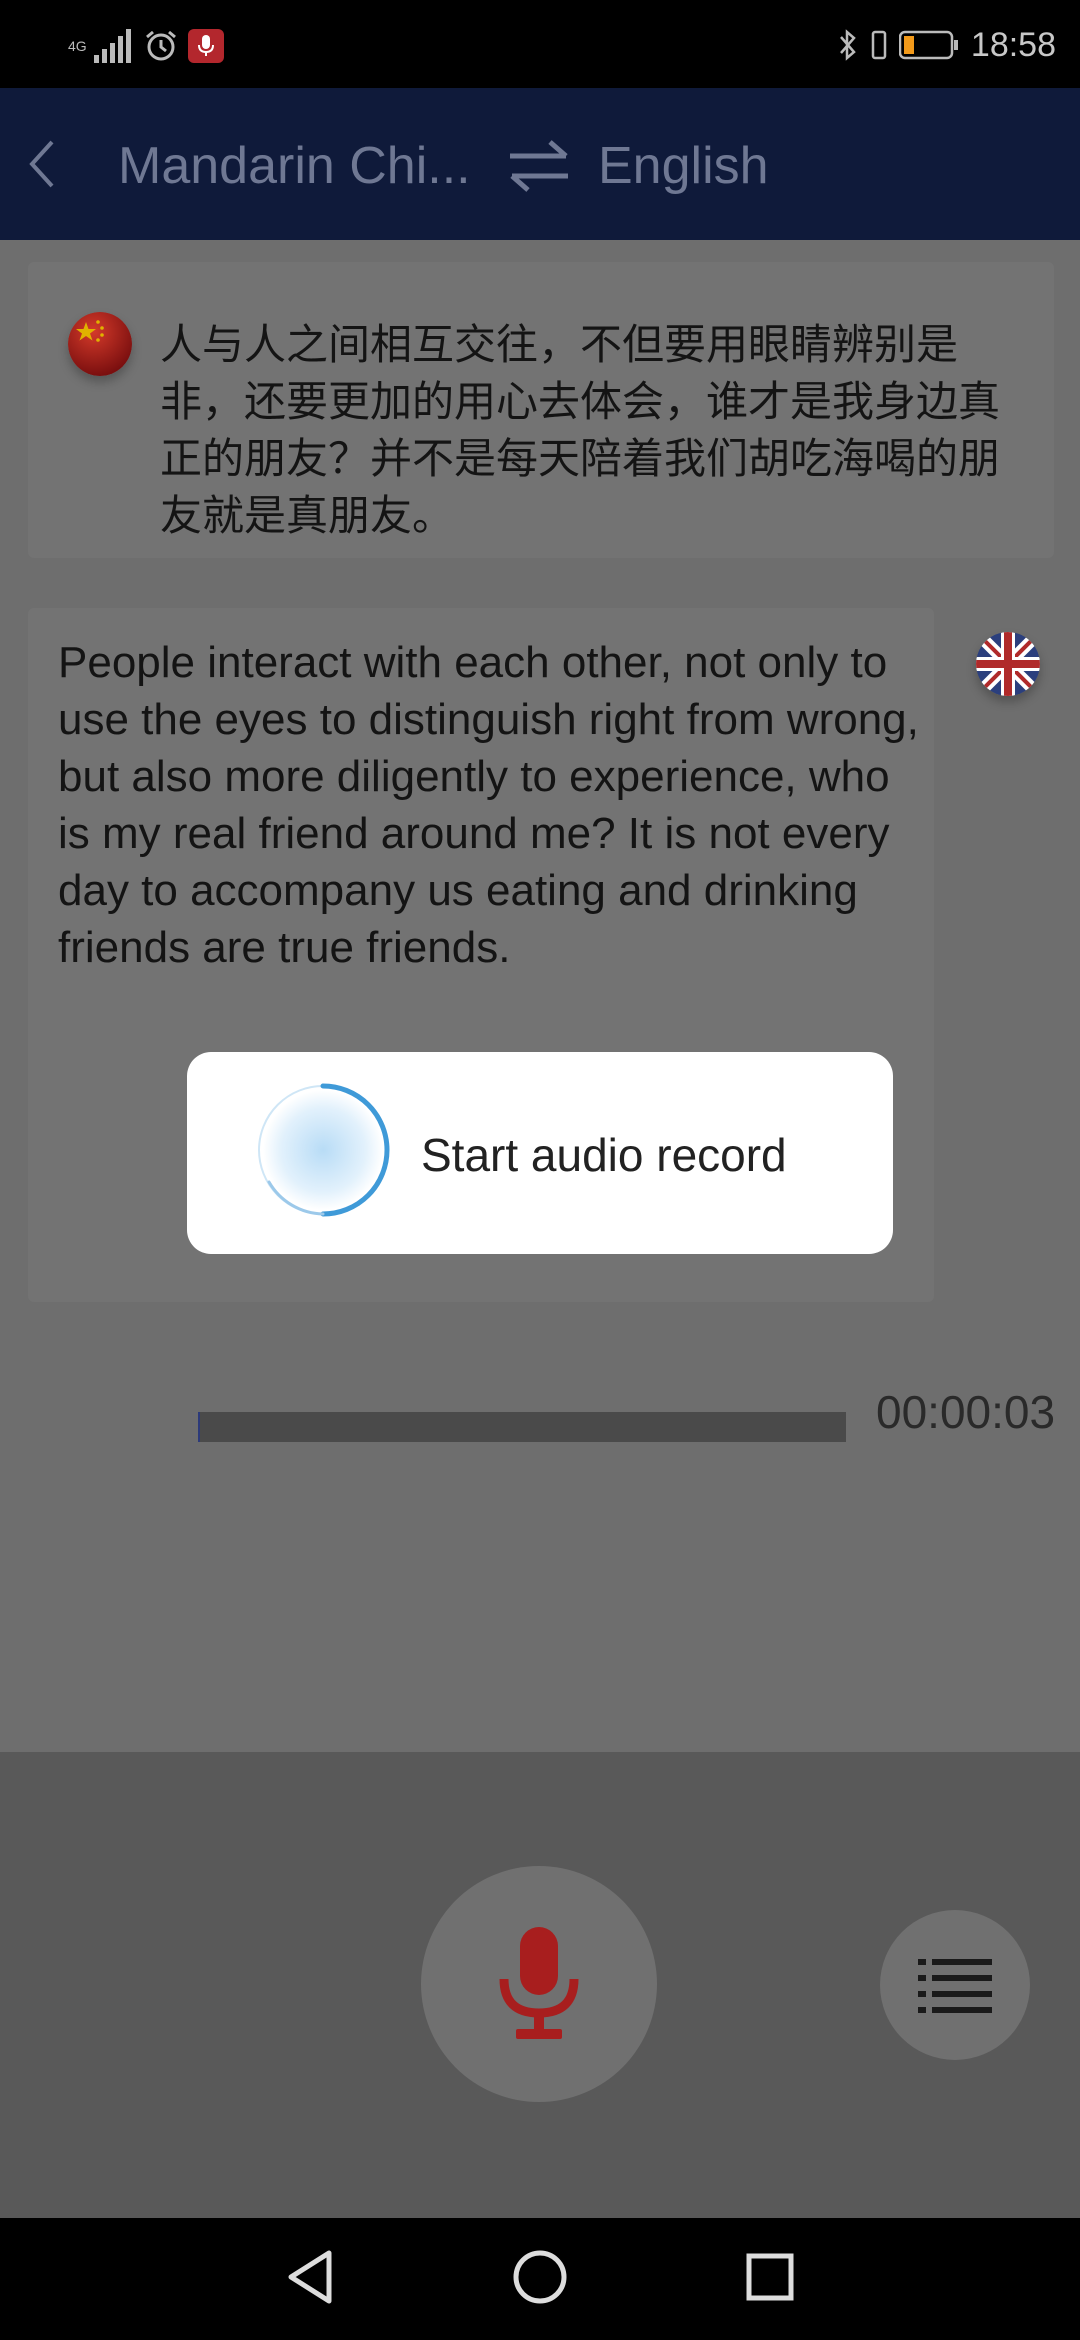 The height and width of the screenshot is (2340, 1080). I want to click on loading-spinner-icon, so click(324, 1150).